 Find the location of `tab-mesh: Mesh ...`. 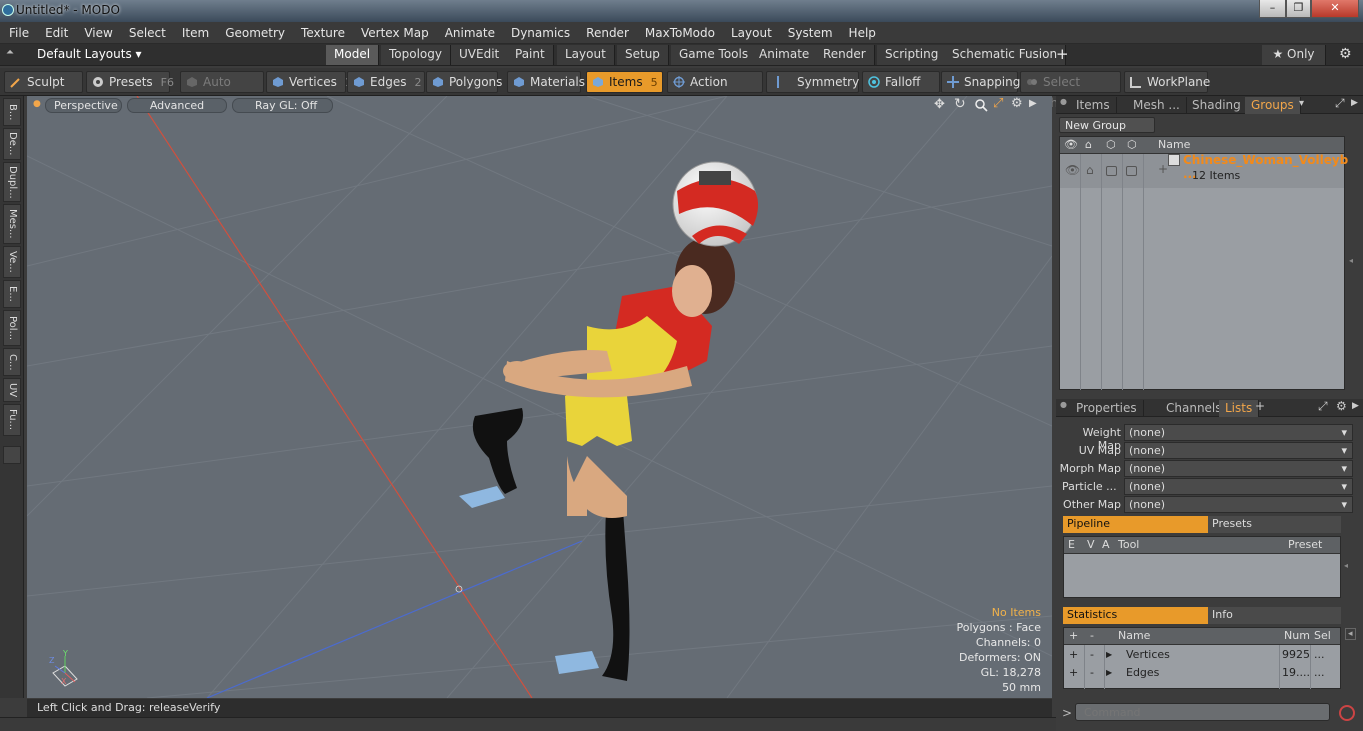

tab-mesh: Mesh ... is located at coordinates (1157, 105).